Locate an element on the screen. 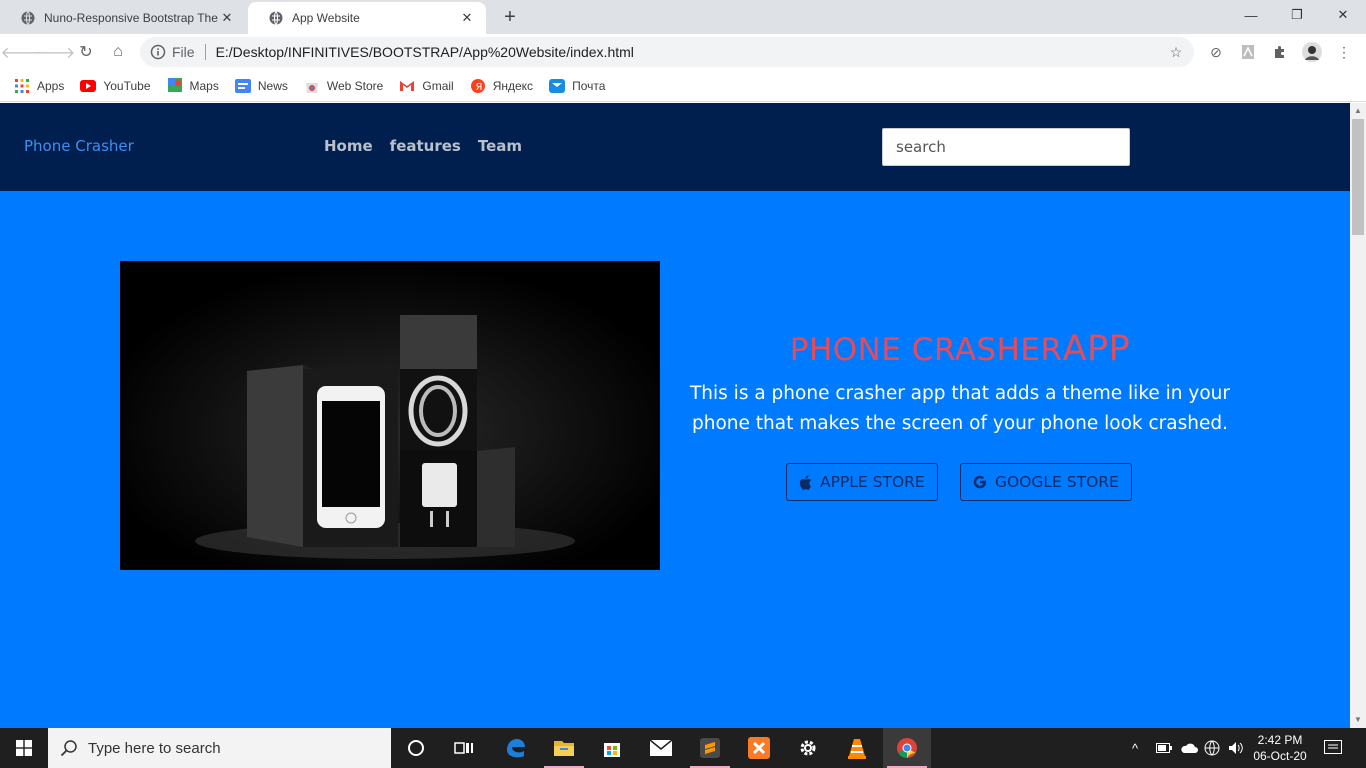 This screenshot has height=768, width=1366. reload-button: ↻ is located at coordinates (86, 52).